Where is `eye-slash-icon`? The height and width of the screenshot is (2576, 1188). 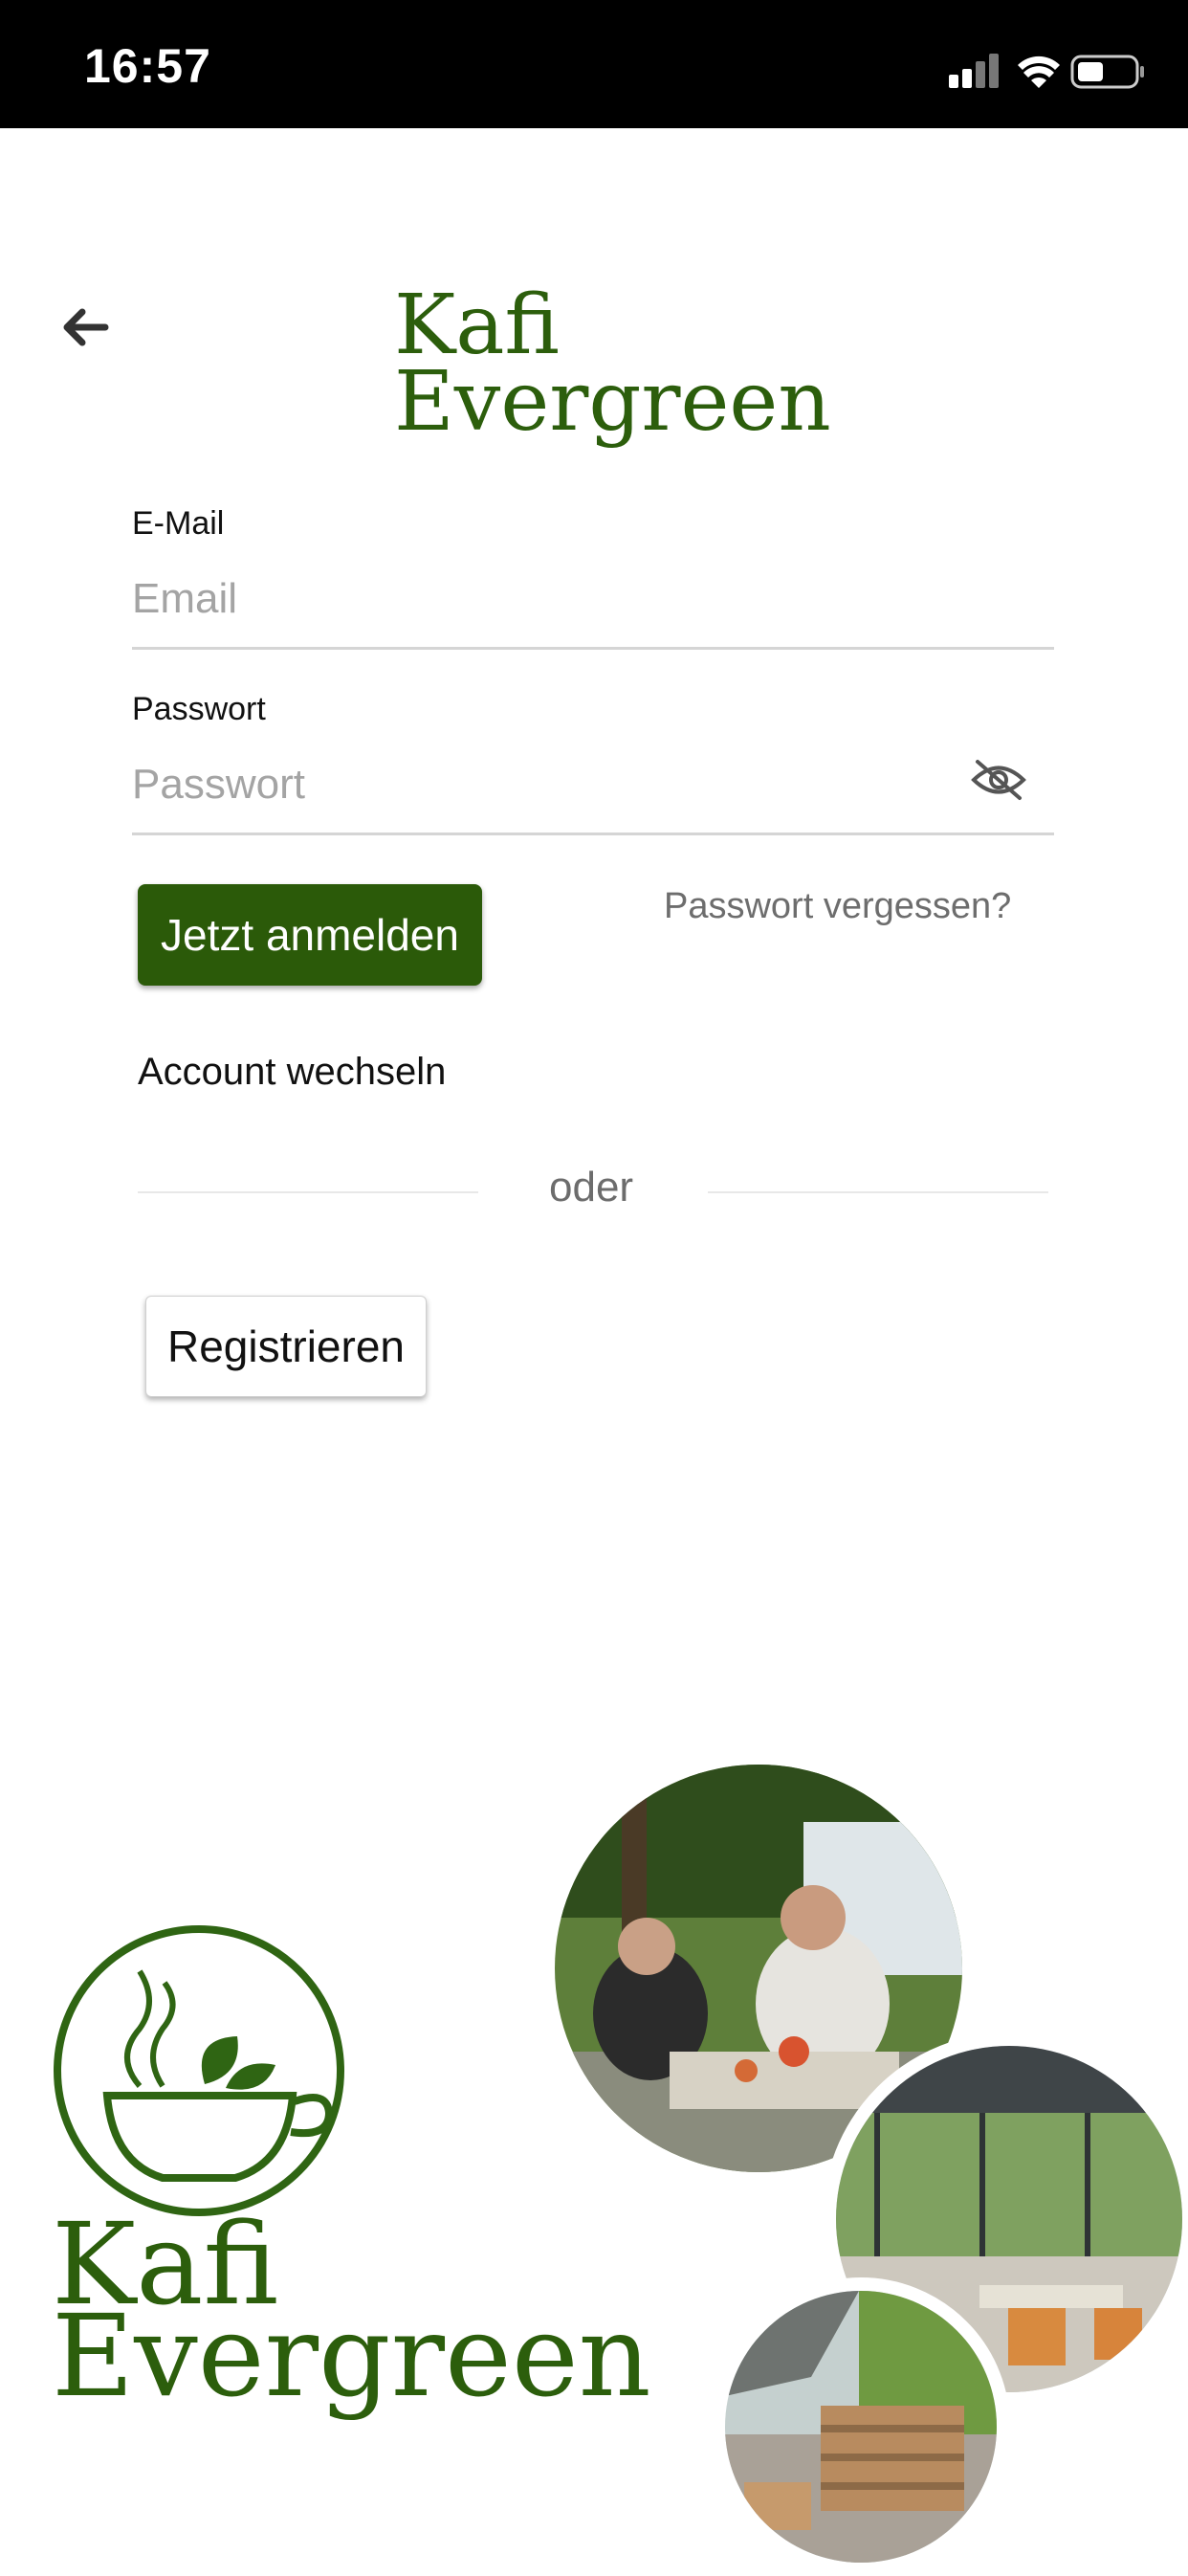 eye-slash-icon is located at coordinates (998, 780).